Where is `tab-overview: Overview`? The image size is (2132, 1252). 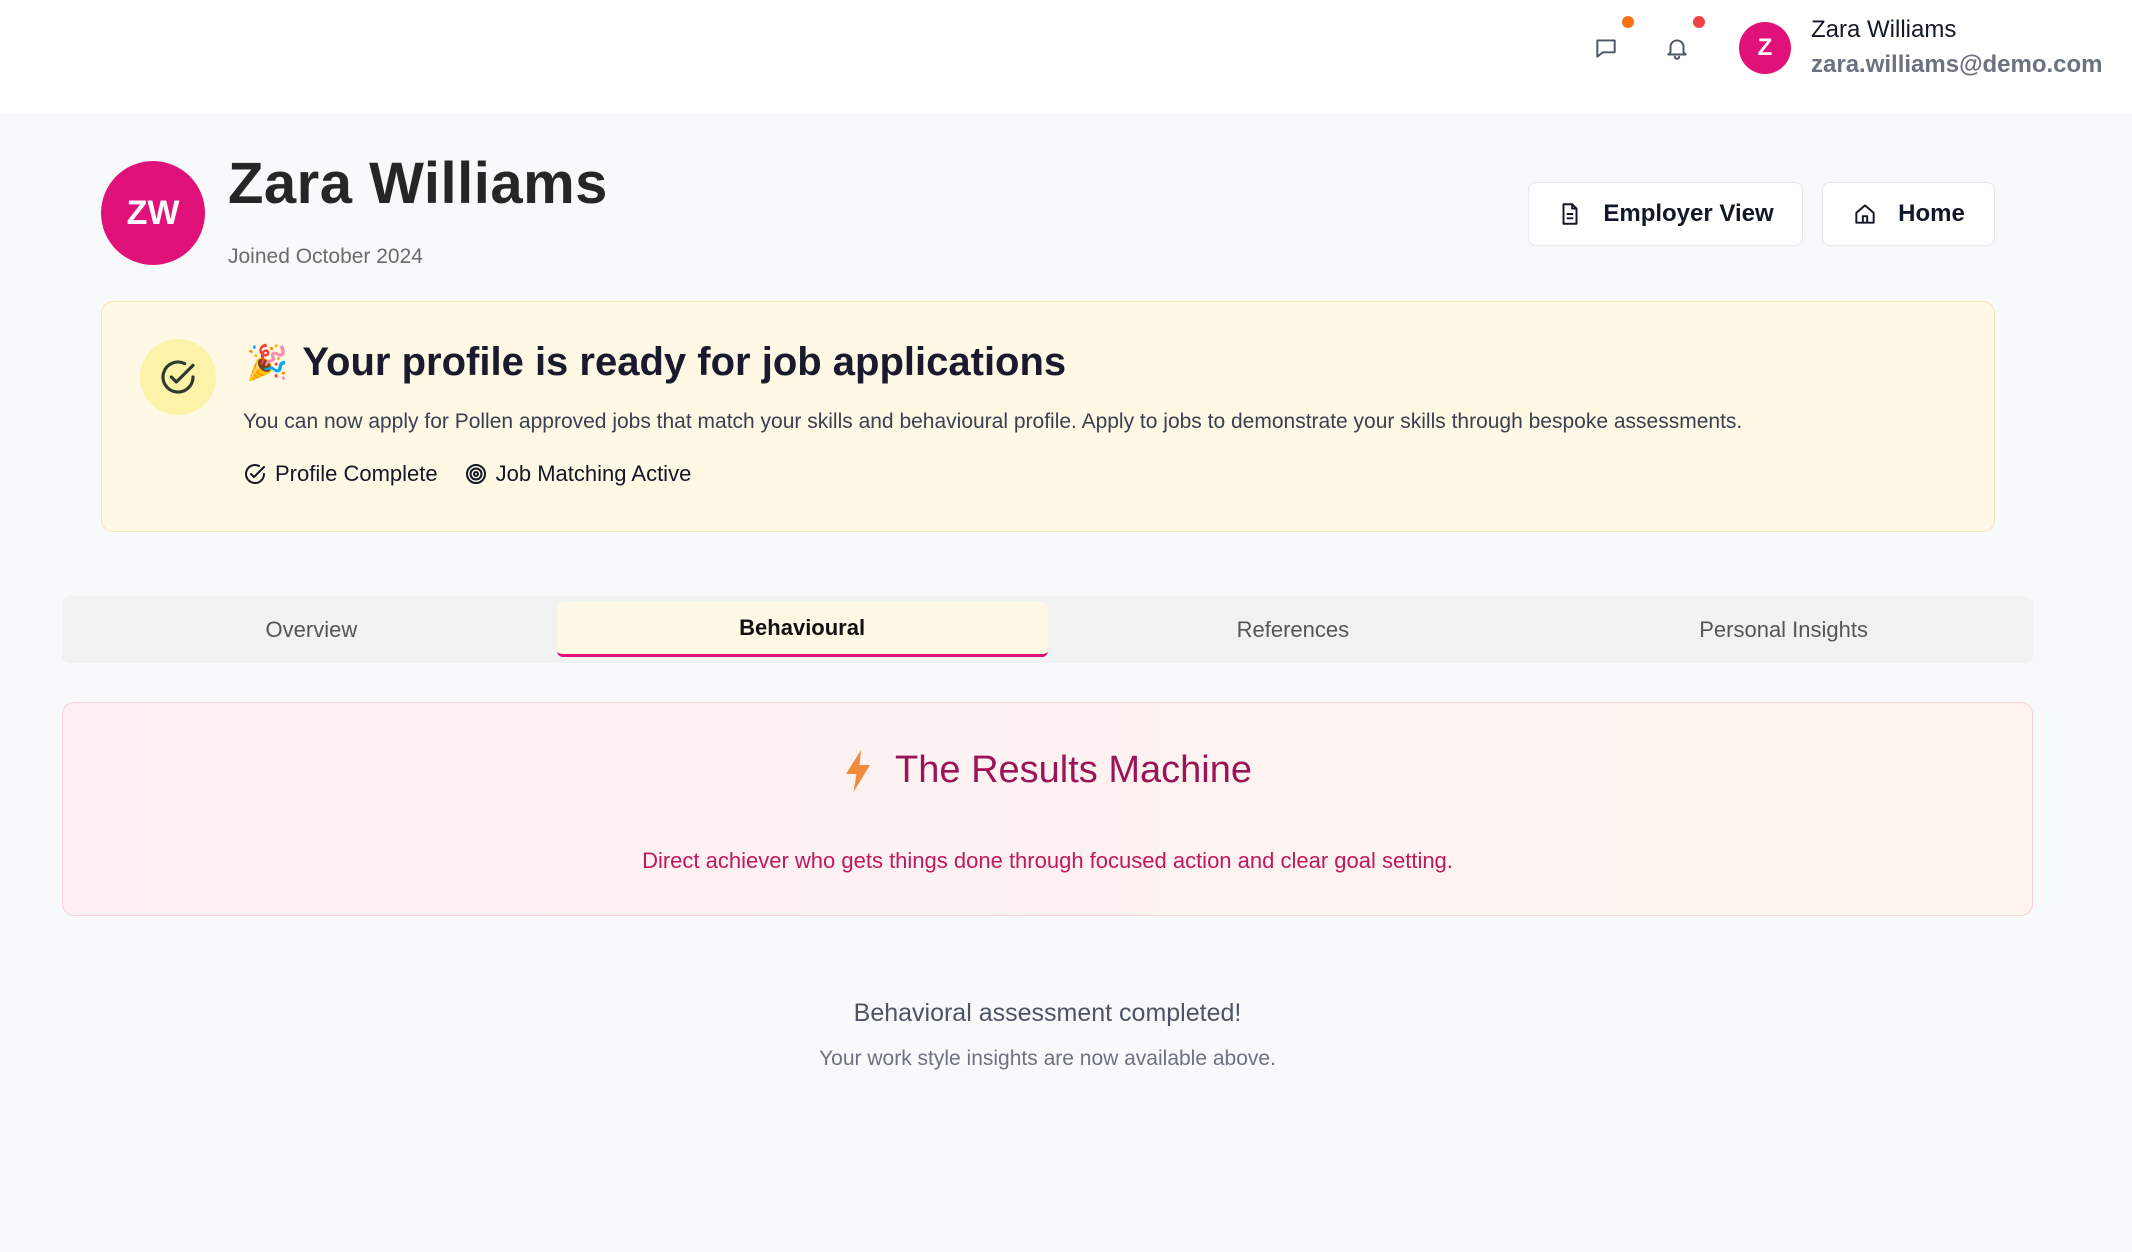
tab-overview: Overview is located at coordinates (311, 629).